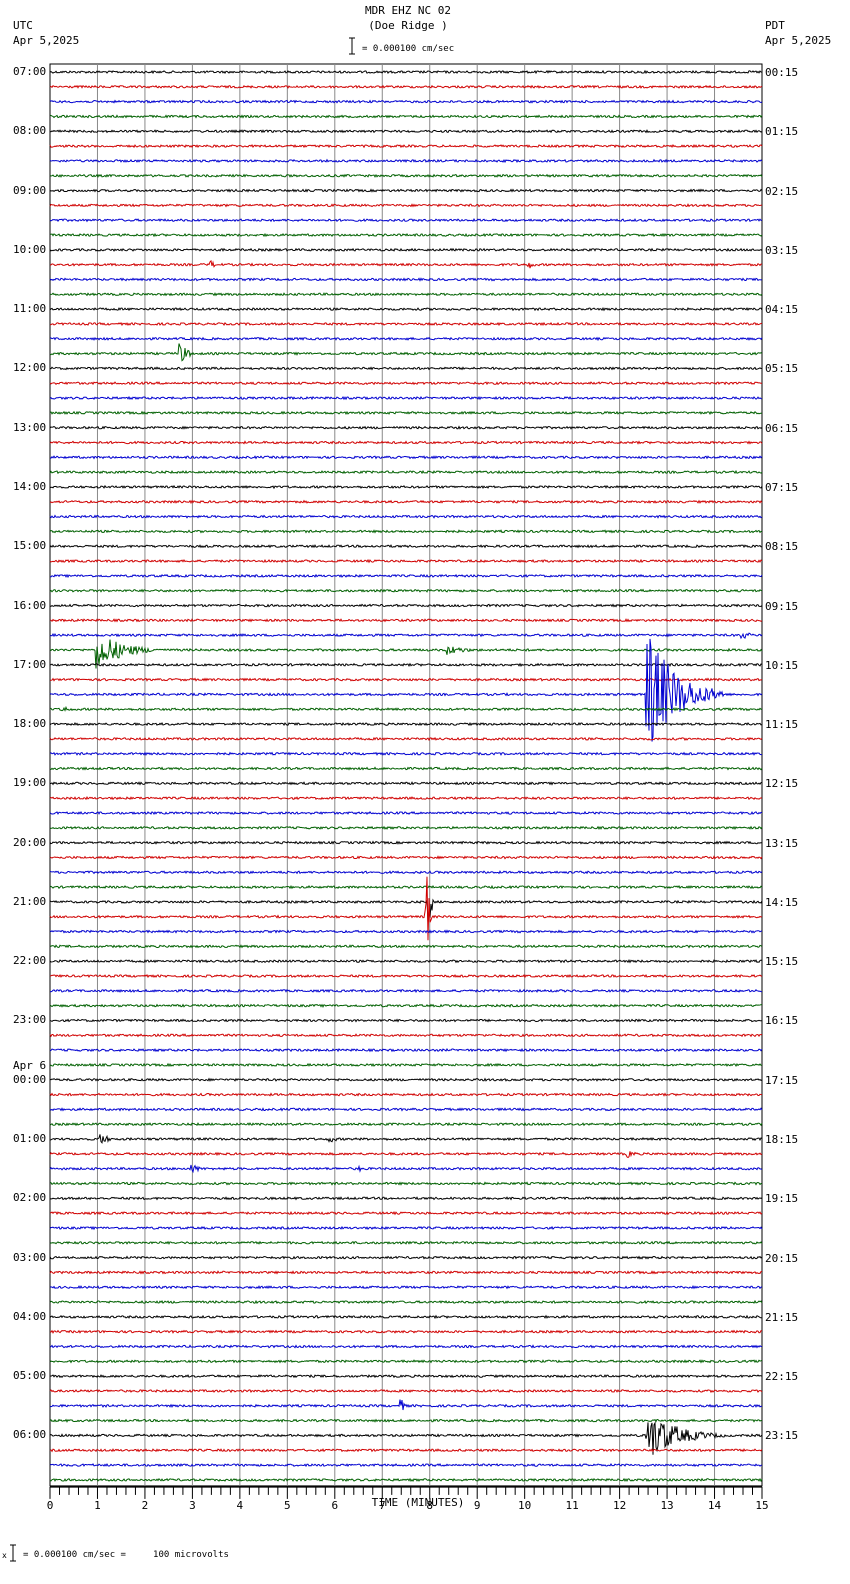  I want to click on local-hour-label: 21:15, so click(782, 1317).